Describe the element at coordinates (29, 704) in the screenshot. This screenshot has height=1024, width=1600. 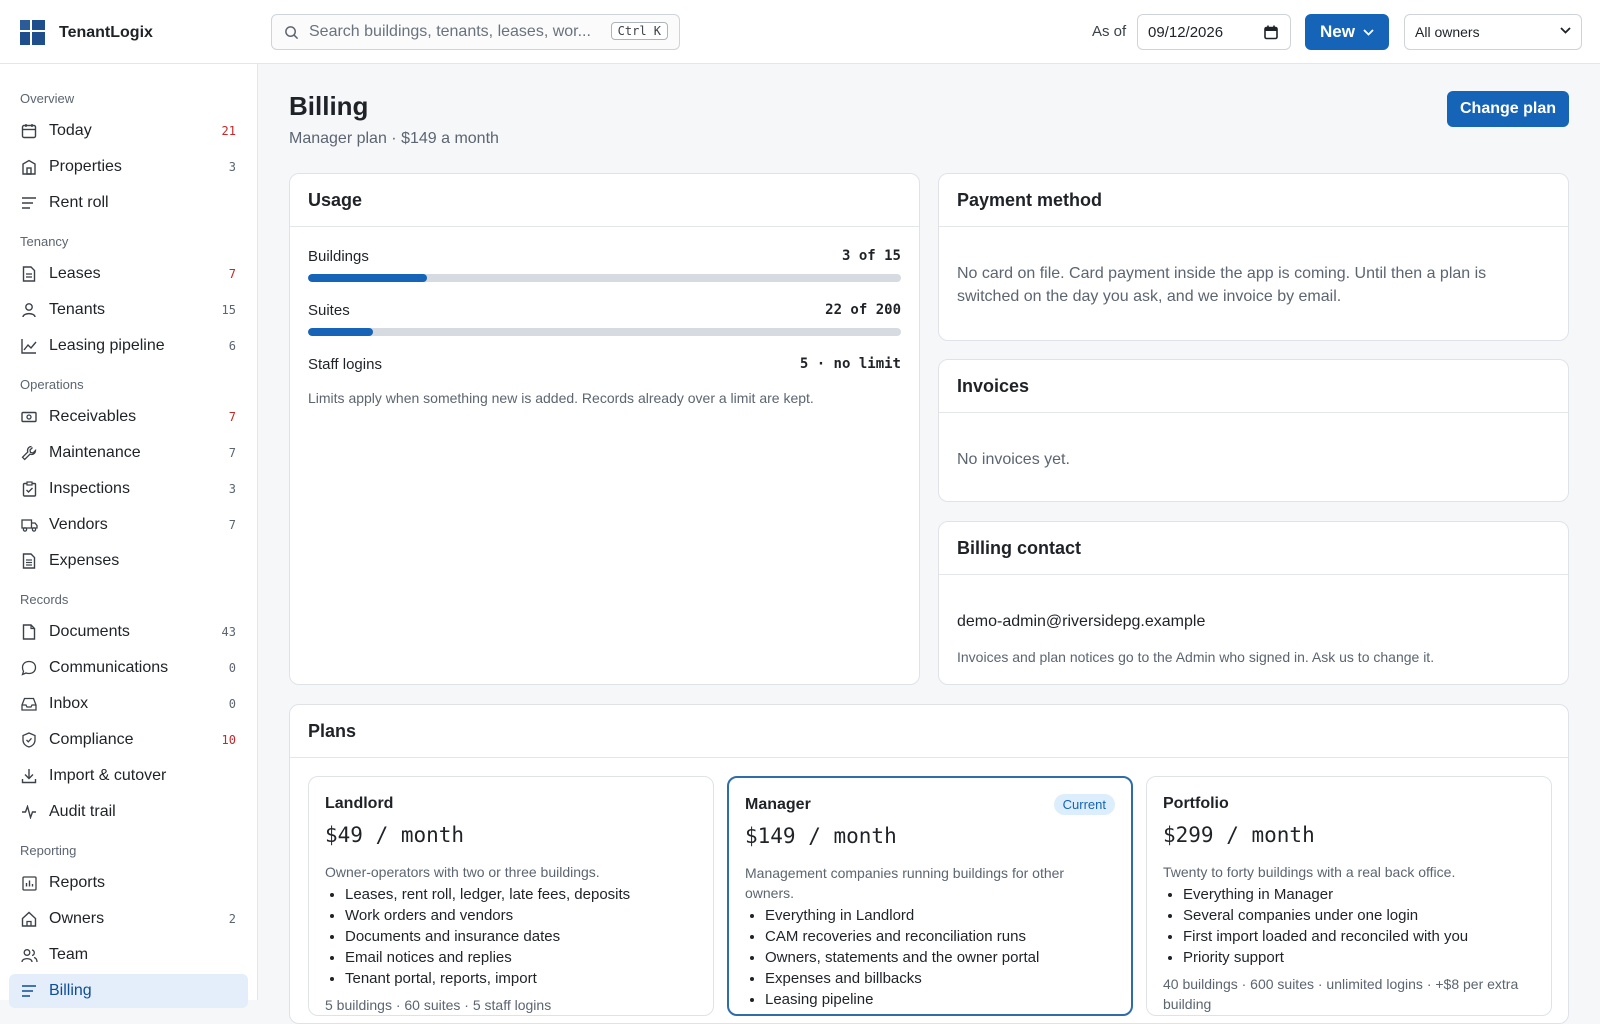
I see `inbox-icon` at that location.